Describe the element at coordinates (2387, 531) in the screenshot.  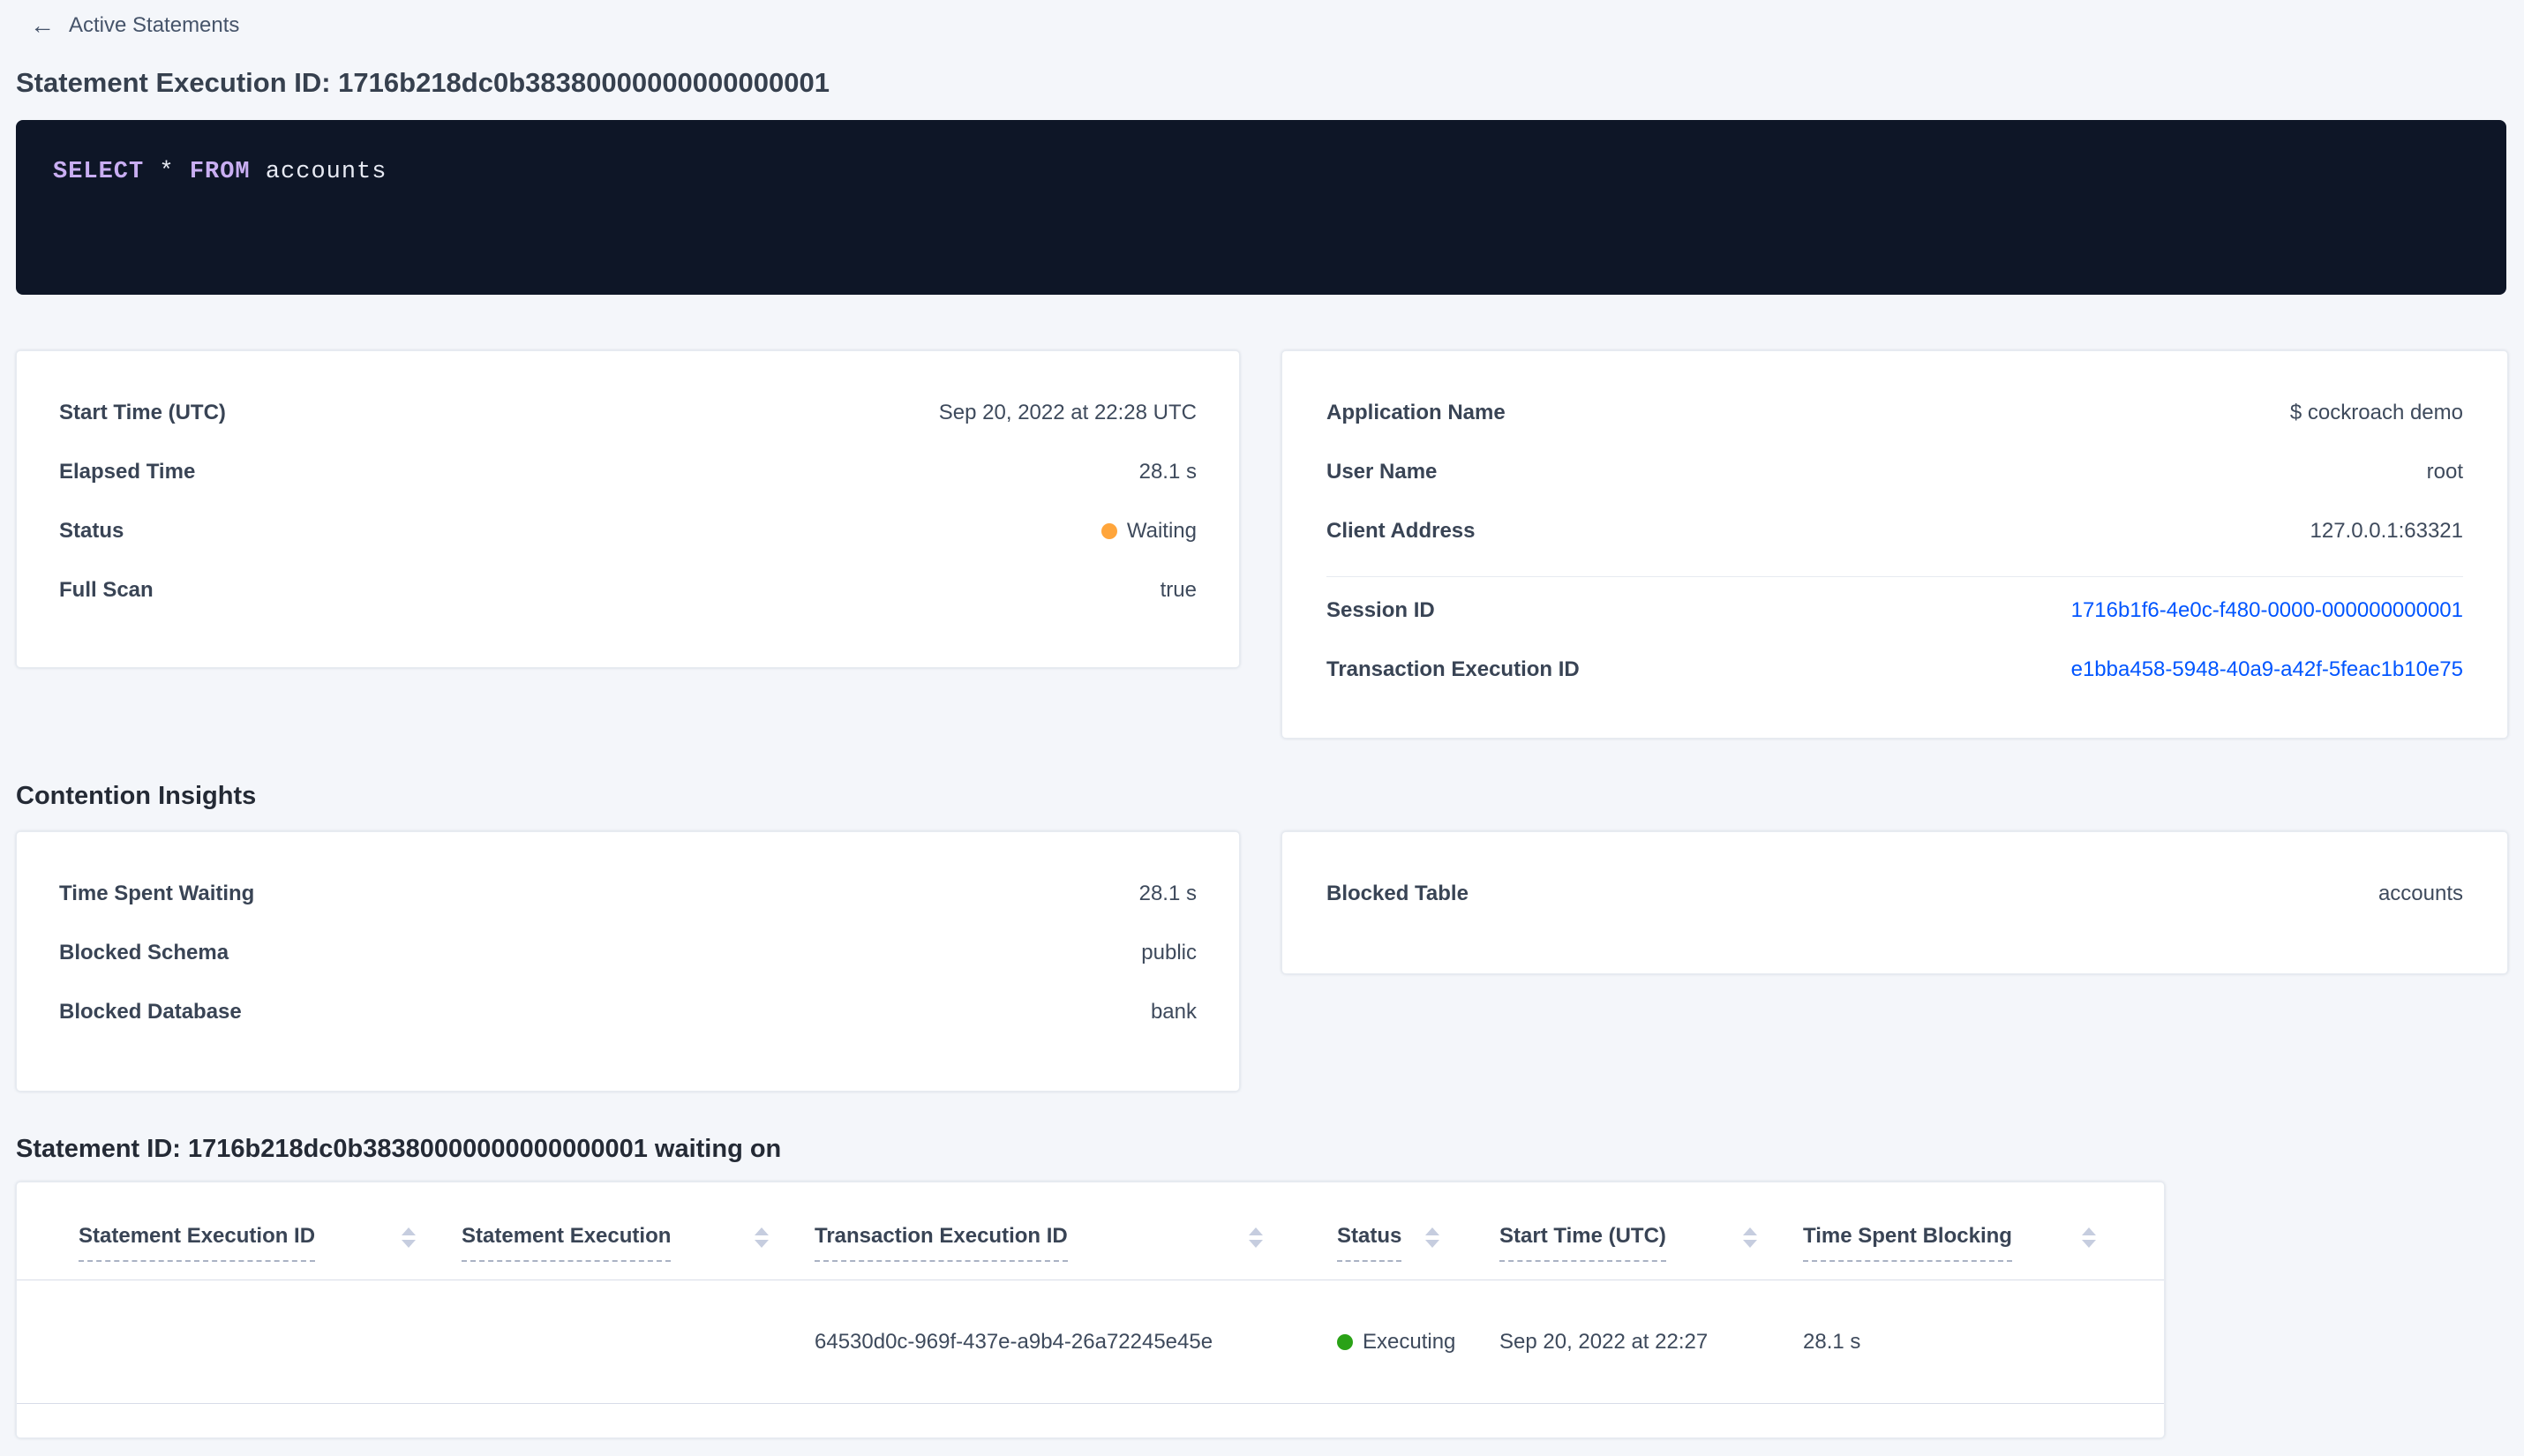
I see `kv-value: 127.0.0.1:63321` at that location.